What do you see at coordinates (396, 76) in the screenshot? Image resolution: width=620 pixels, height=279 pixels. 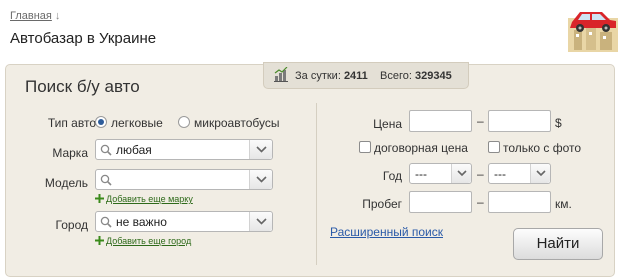 I see `stats-total-label: Всего:` at bounding box center [396, 76].